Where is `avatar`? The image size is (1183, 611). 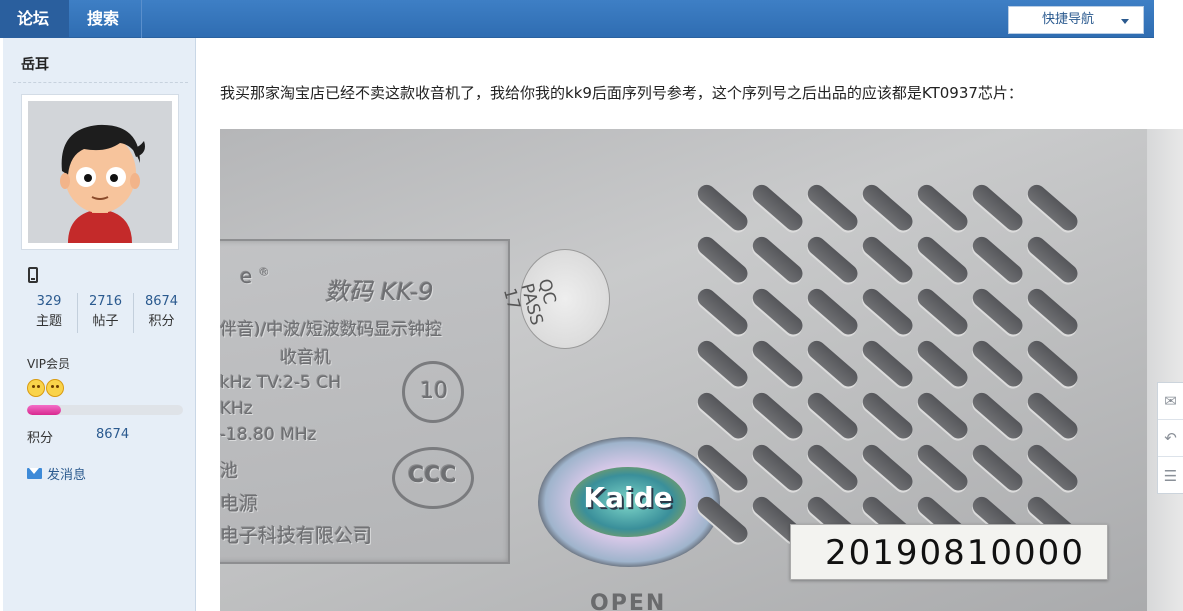 avatar is located at coordinates (100, 172).